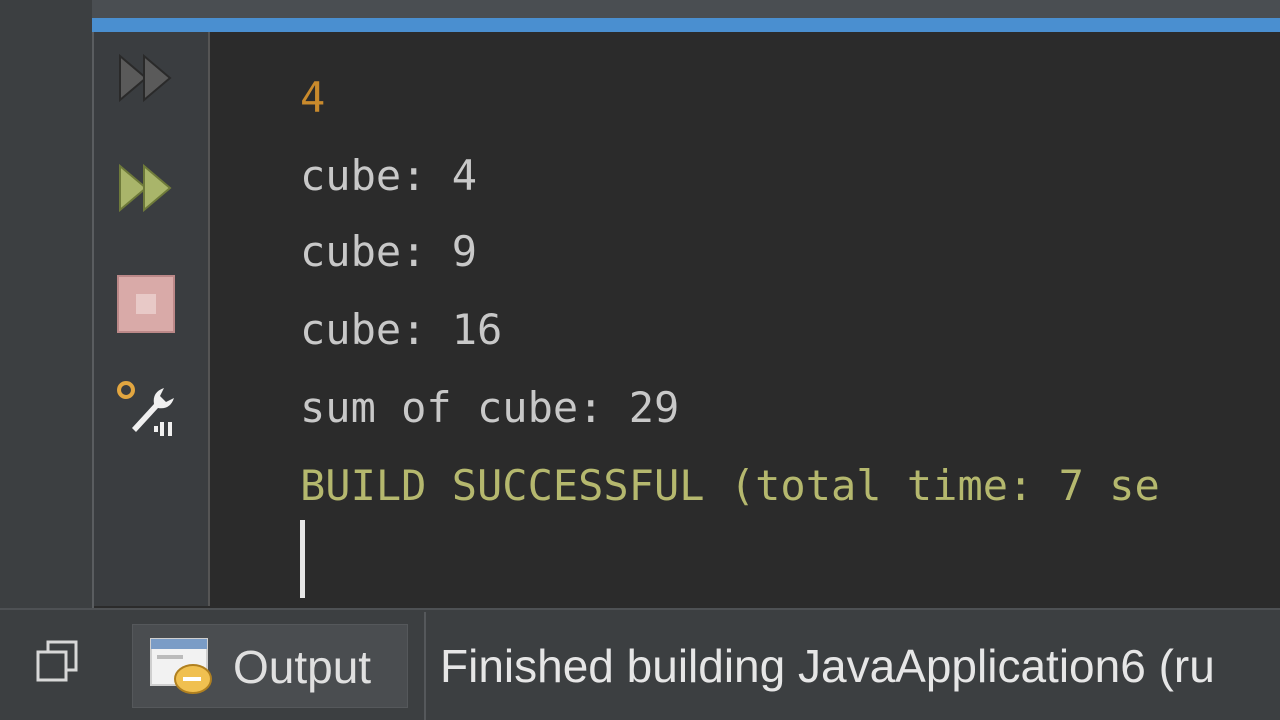 The width and height of the screenshot is (1280, 720). I want to click on rerun-with-params-icon, so click(145, 188).